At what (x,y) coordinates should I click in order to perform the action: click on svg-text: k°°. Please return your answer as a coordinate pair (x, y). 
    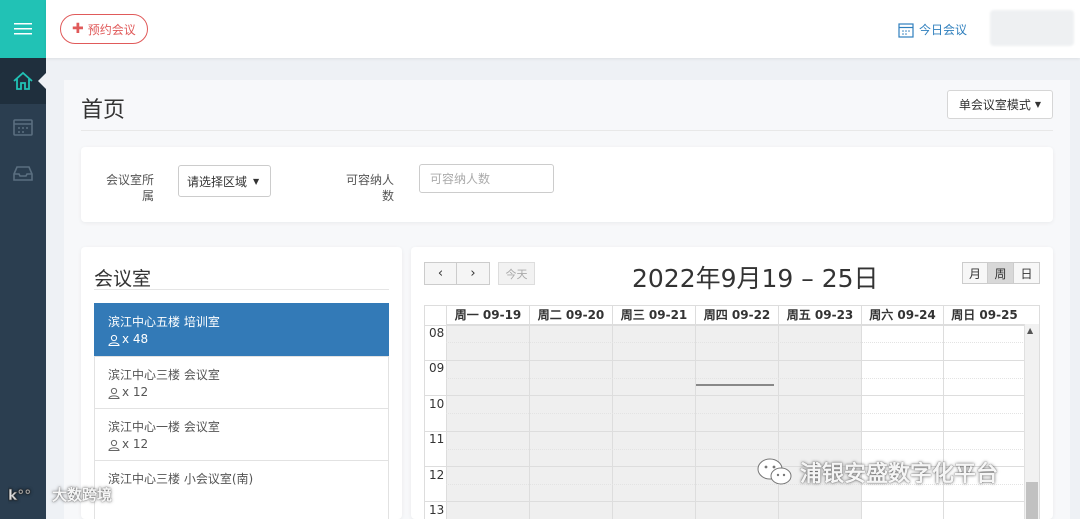
    Looking at the image, I should click on (19, 496).